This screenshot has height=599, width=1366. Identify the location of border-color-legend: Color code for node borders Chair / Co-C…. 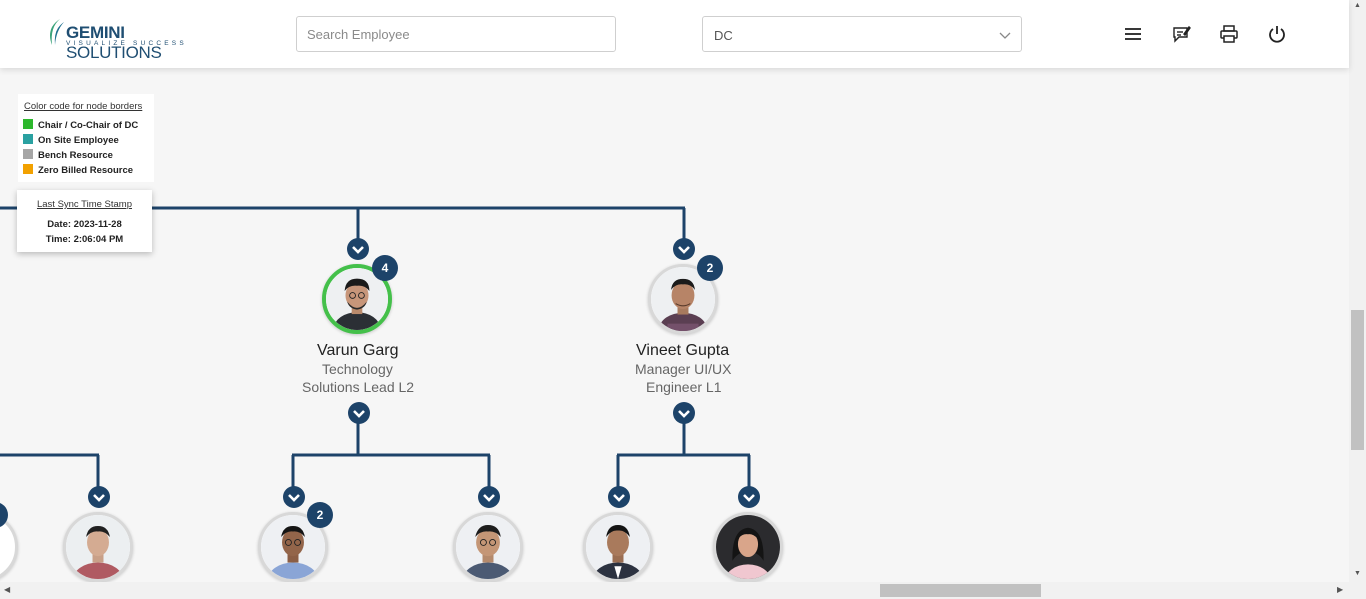
(86, 138).